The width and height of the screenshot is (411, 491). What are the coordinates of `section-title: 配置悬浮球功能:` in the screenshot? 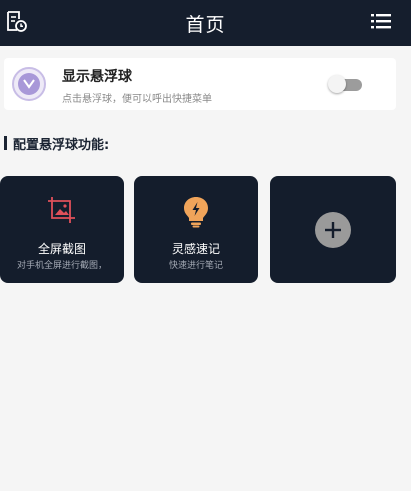 It's located at (61, 145).